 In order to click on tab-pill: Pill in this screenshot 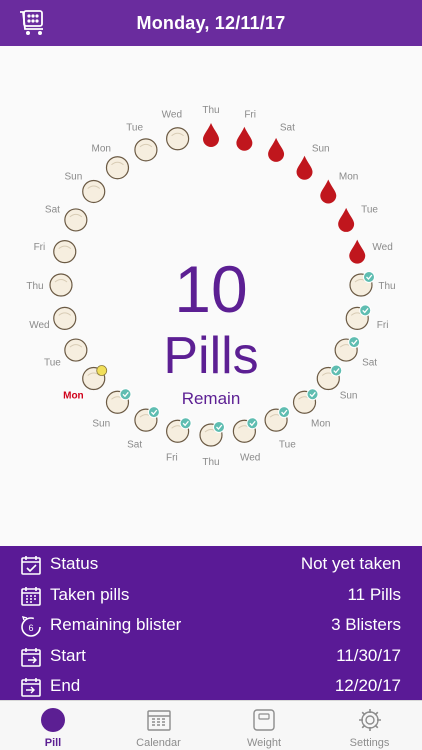, I will do `click(53, 725)`.